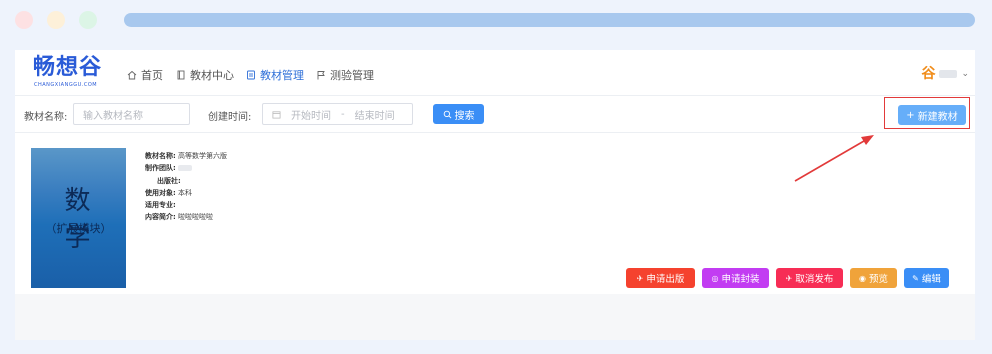 The width and height of the screenshot is (992, 354). I want to click on user-menu: 谷 ⌄, so click(945, 74).